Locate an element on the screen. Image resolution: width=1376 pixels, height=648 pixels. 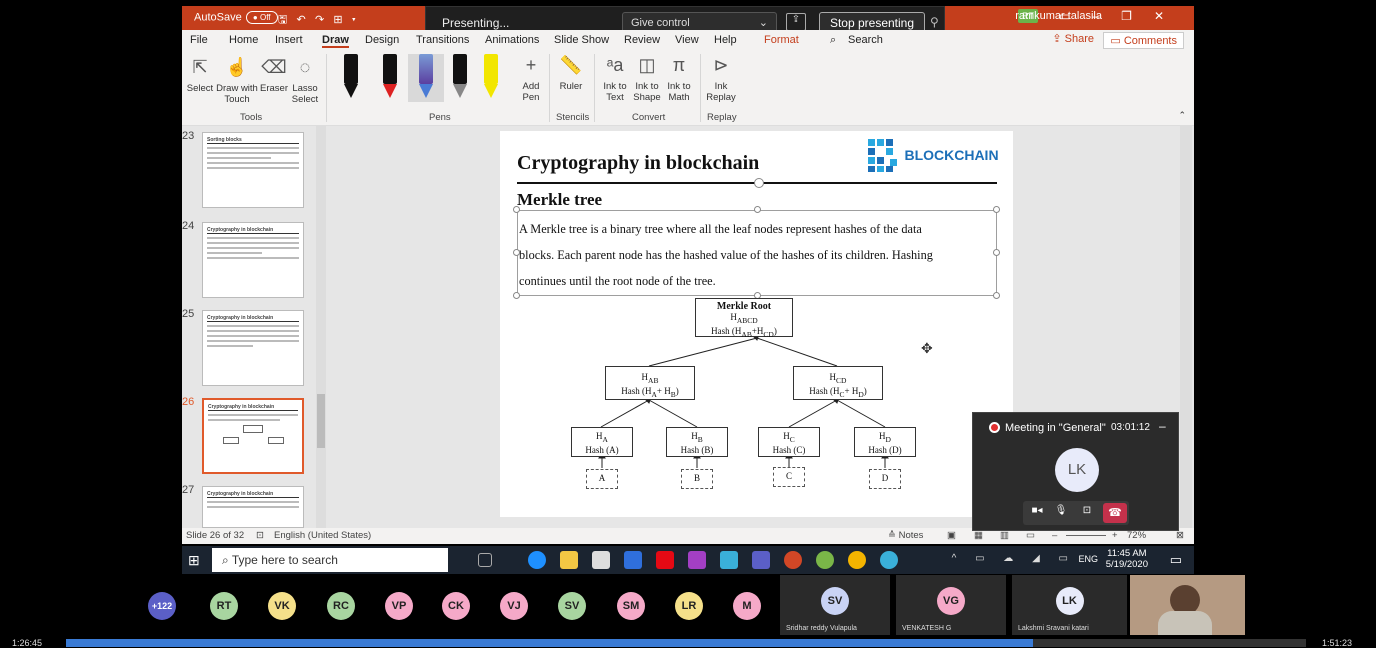
add-pen-button: + Add Pen is located at coordinates (531, 78).